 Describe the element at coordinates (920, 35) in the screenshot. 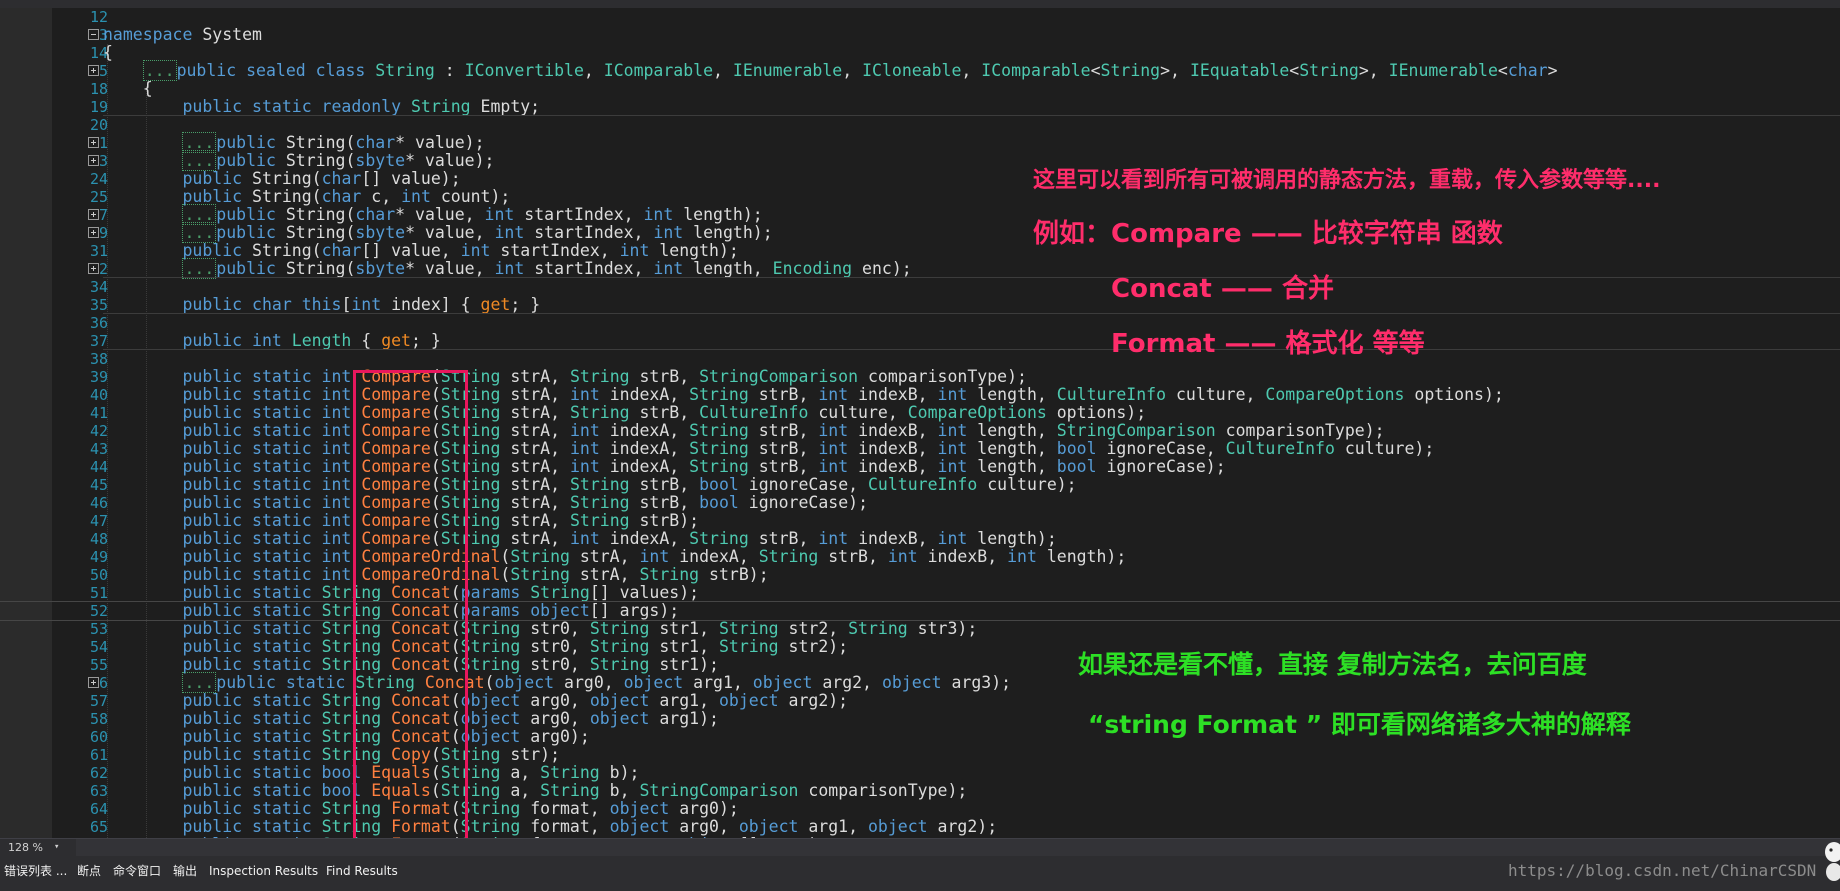

I see `code-line: 13namespace System` at that location.